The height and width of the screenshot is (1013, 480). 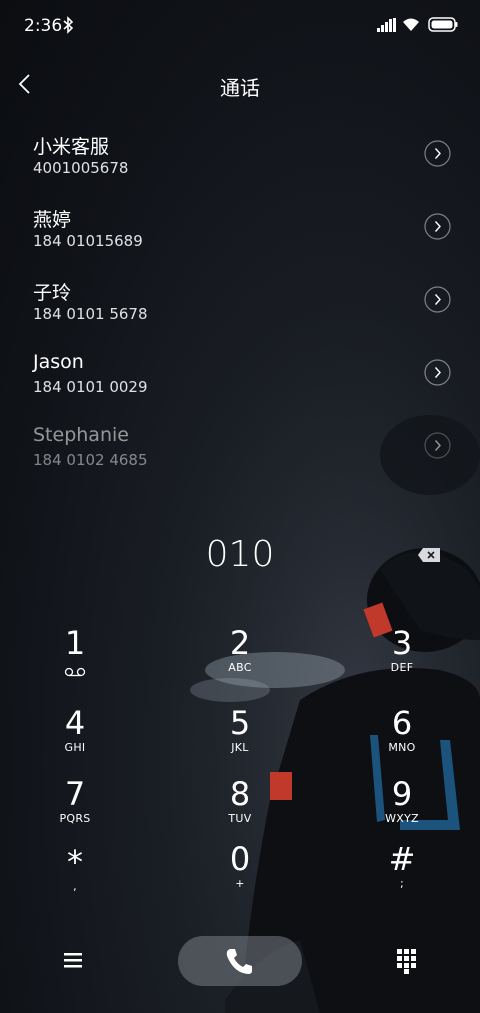 I want to click on key-digit: 7, so click(x=75, y=794).